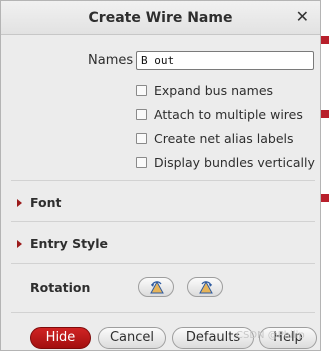 This screenshot has width=329, height=351. I want to click on title-bar: Create Wire Name ✕, so click(160, 18).